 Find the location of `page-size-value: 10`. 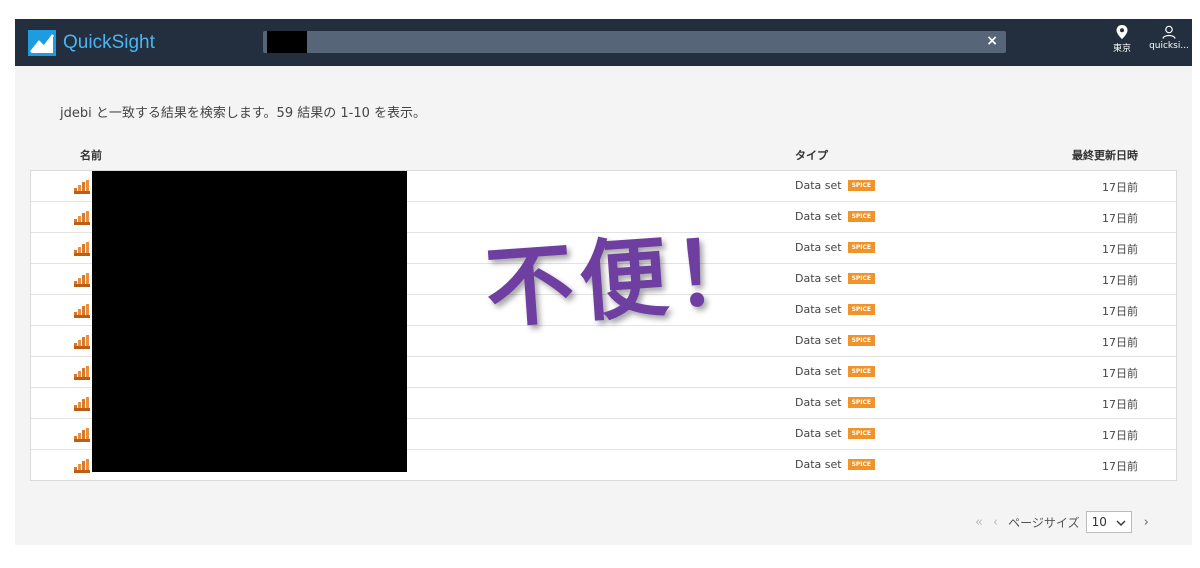

page-size-value: 10 is located at coordinates (1099, 522).